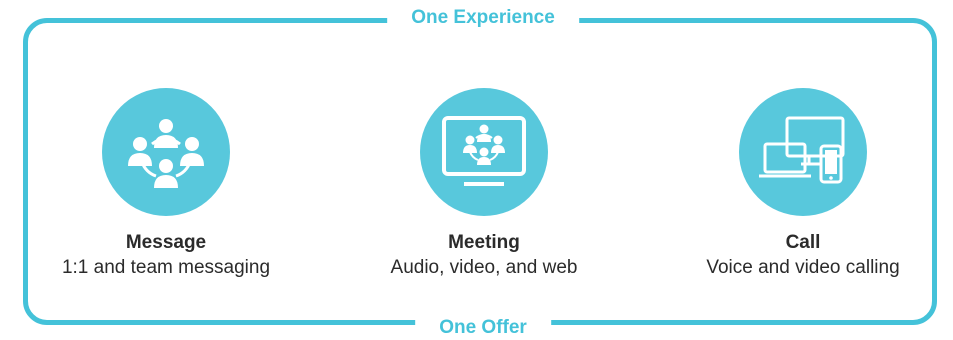  I want to click on feature-subtitle: 1:1 and team messaging, so click(166, 267).